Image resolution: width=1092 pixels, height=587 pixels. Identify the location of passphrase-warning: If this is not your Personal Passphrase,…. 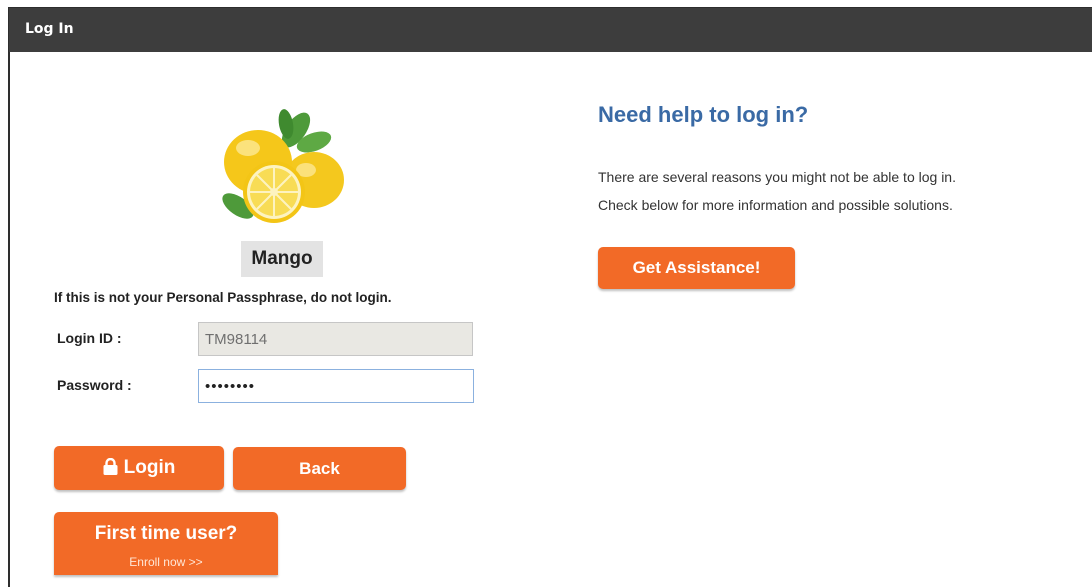
(223, 297).